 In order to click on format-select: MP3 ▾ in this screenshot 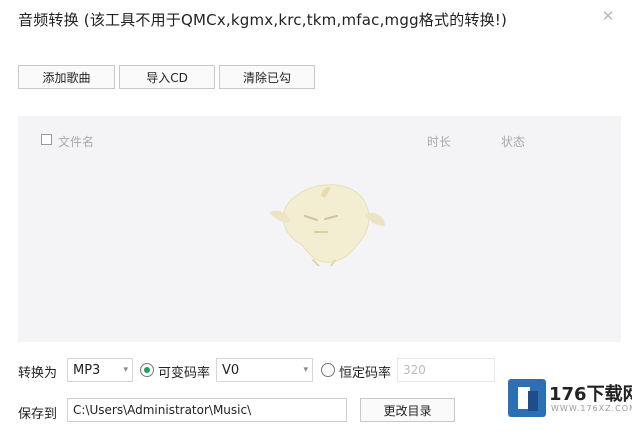, I will do `click(100, 370)`.